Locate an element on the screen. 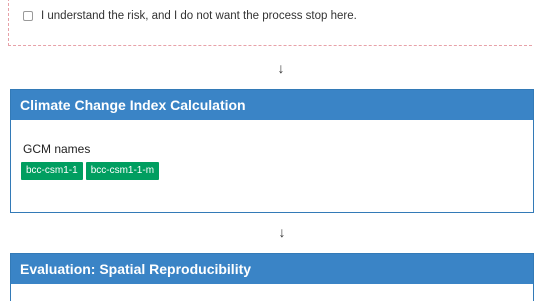 The width and height of the screenshot is (535, 301). evaluation-panel-title: Evaluation: Spatial Reproducibility is located at coordinates (136, 269).